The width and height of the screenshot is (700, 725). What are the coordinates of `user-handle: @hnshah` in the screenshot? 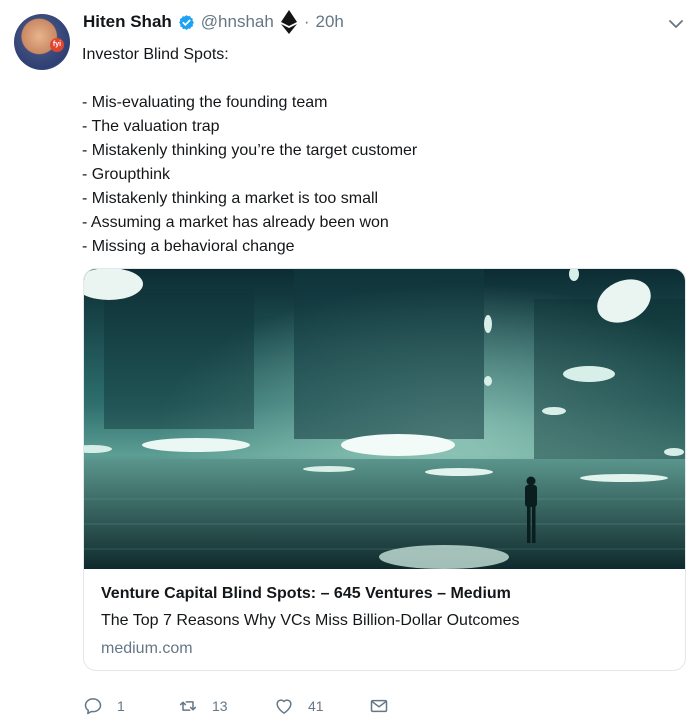 It's located at (237, 22).